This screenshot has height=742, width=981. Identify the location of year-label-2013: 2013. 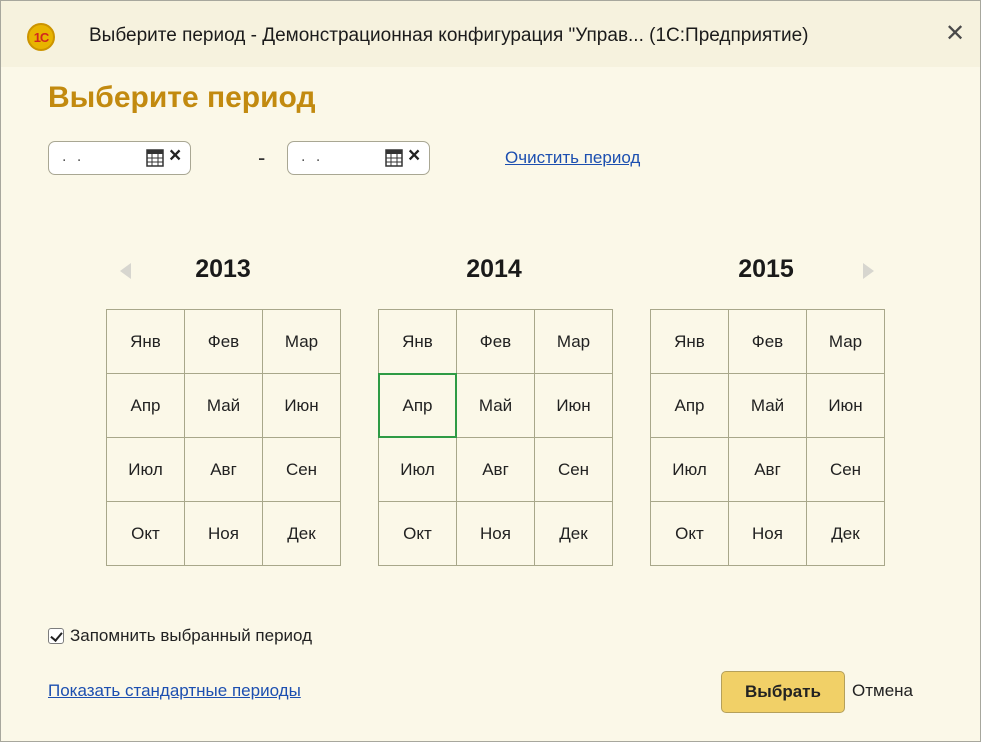
(223, 269).